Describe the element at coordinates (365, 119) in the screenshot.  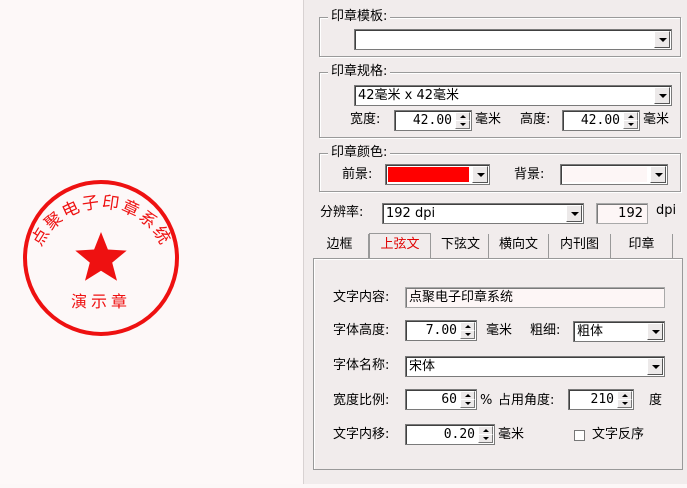
I see `width-label: 宽度:` at that location.